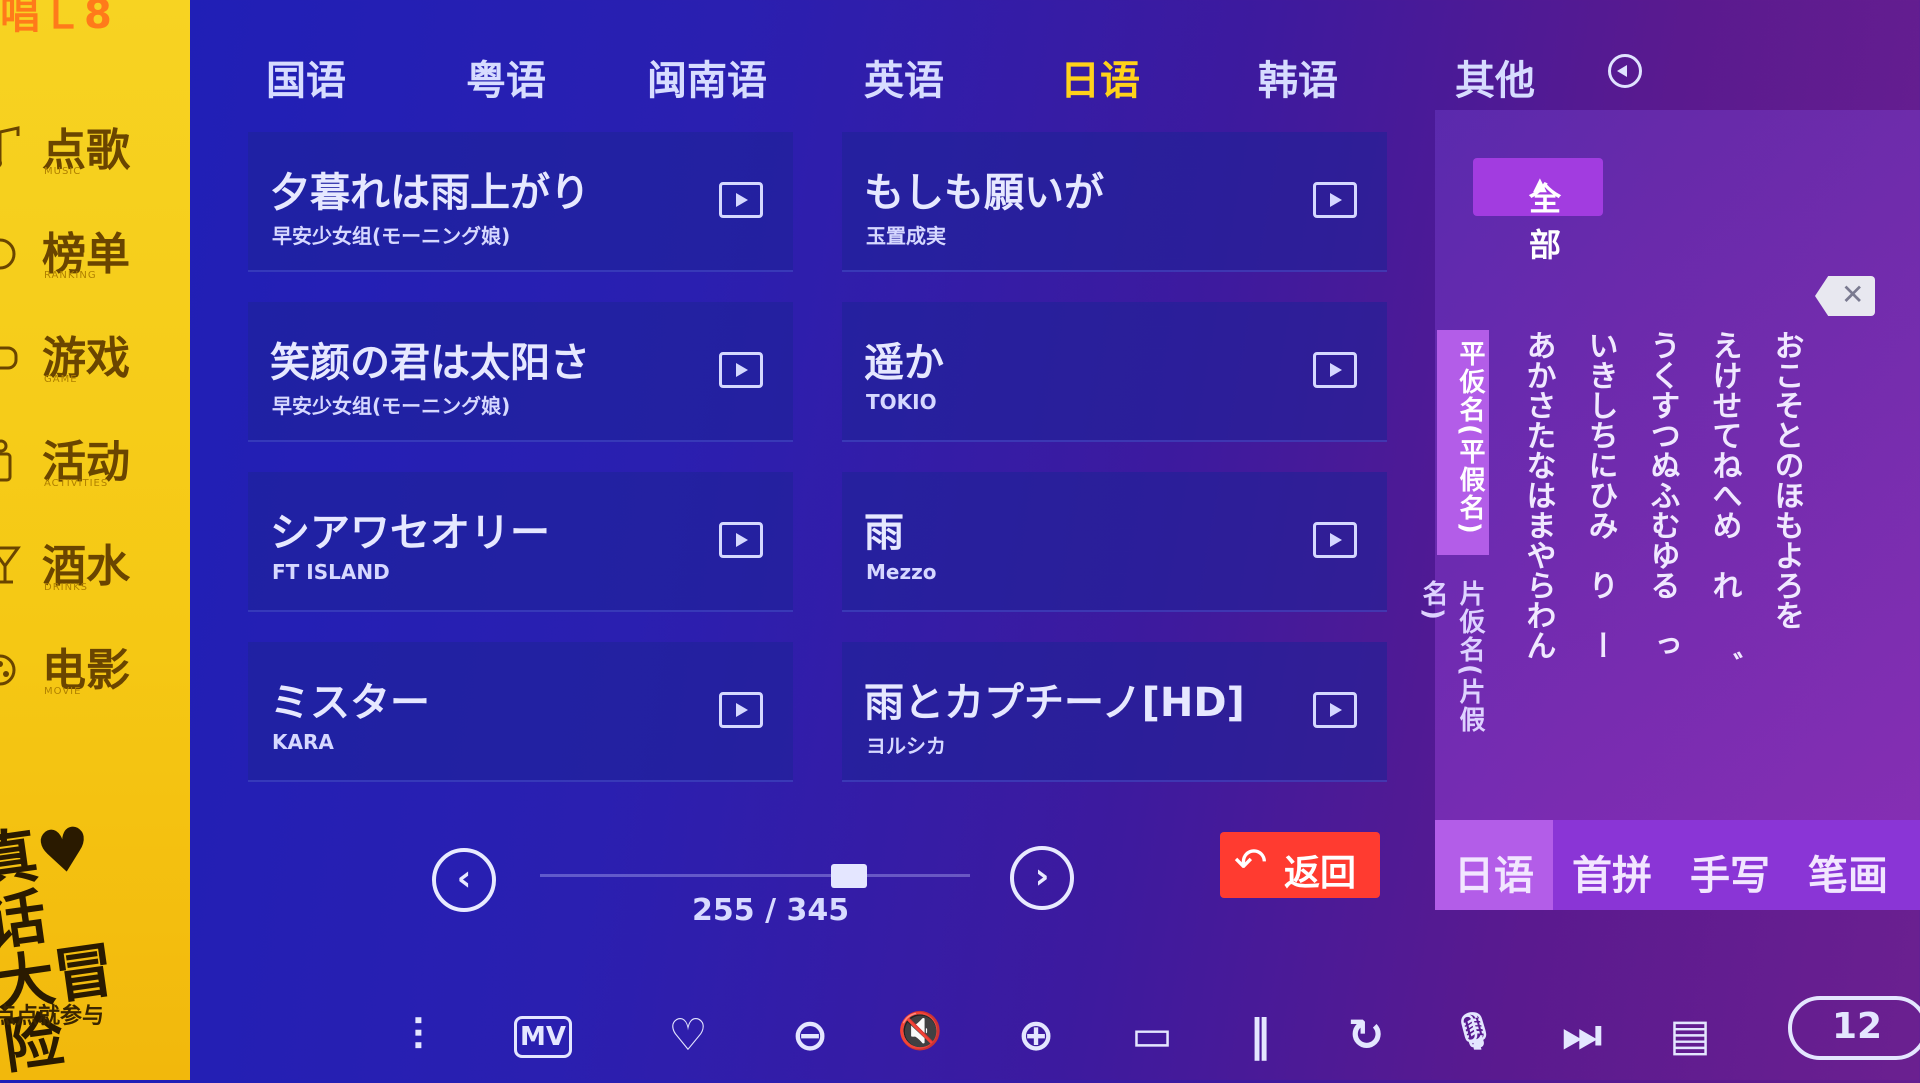  What do you see at coordinates (61, 379) in the screenshot?
I see `sidebar-item-sublabel: GAME` at bounding box center [61, 379].